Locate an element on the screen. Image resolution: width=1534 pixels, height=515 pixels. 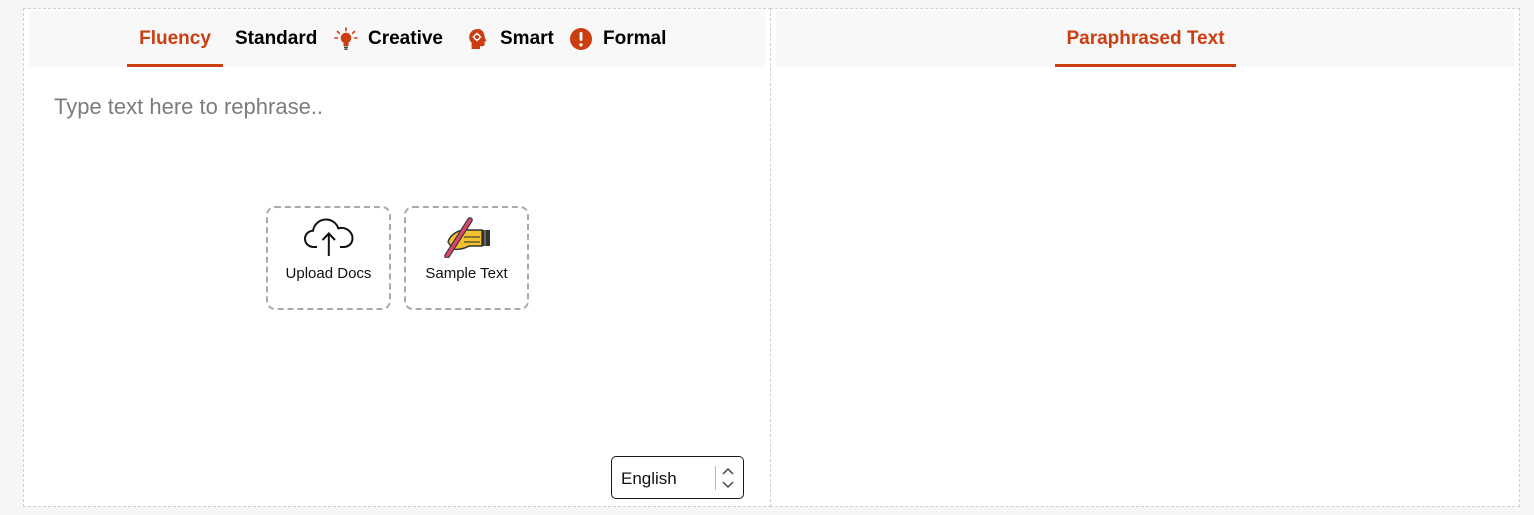
tab-fluency: Fluency is located at coordinates (175, 39).